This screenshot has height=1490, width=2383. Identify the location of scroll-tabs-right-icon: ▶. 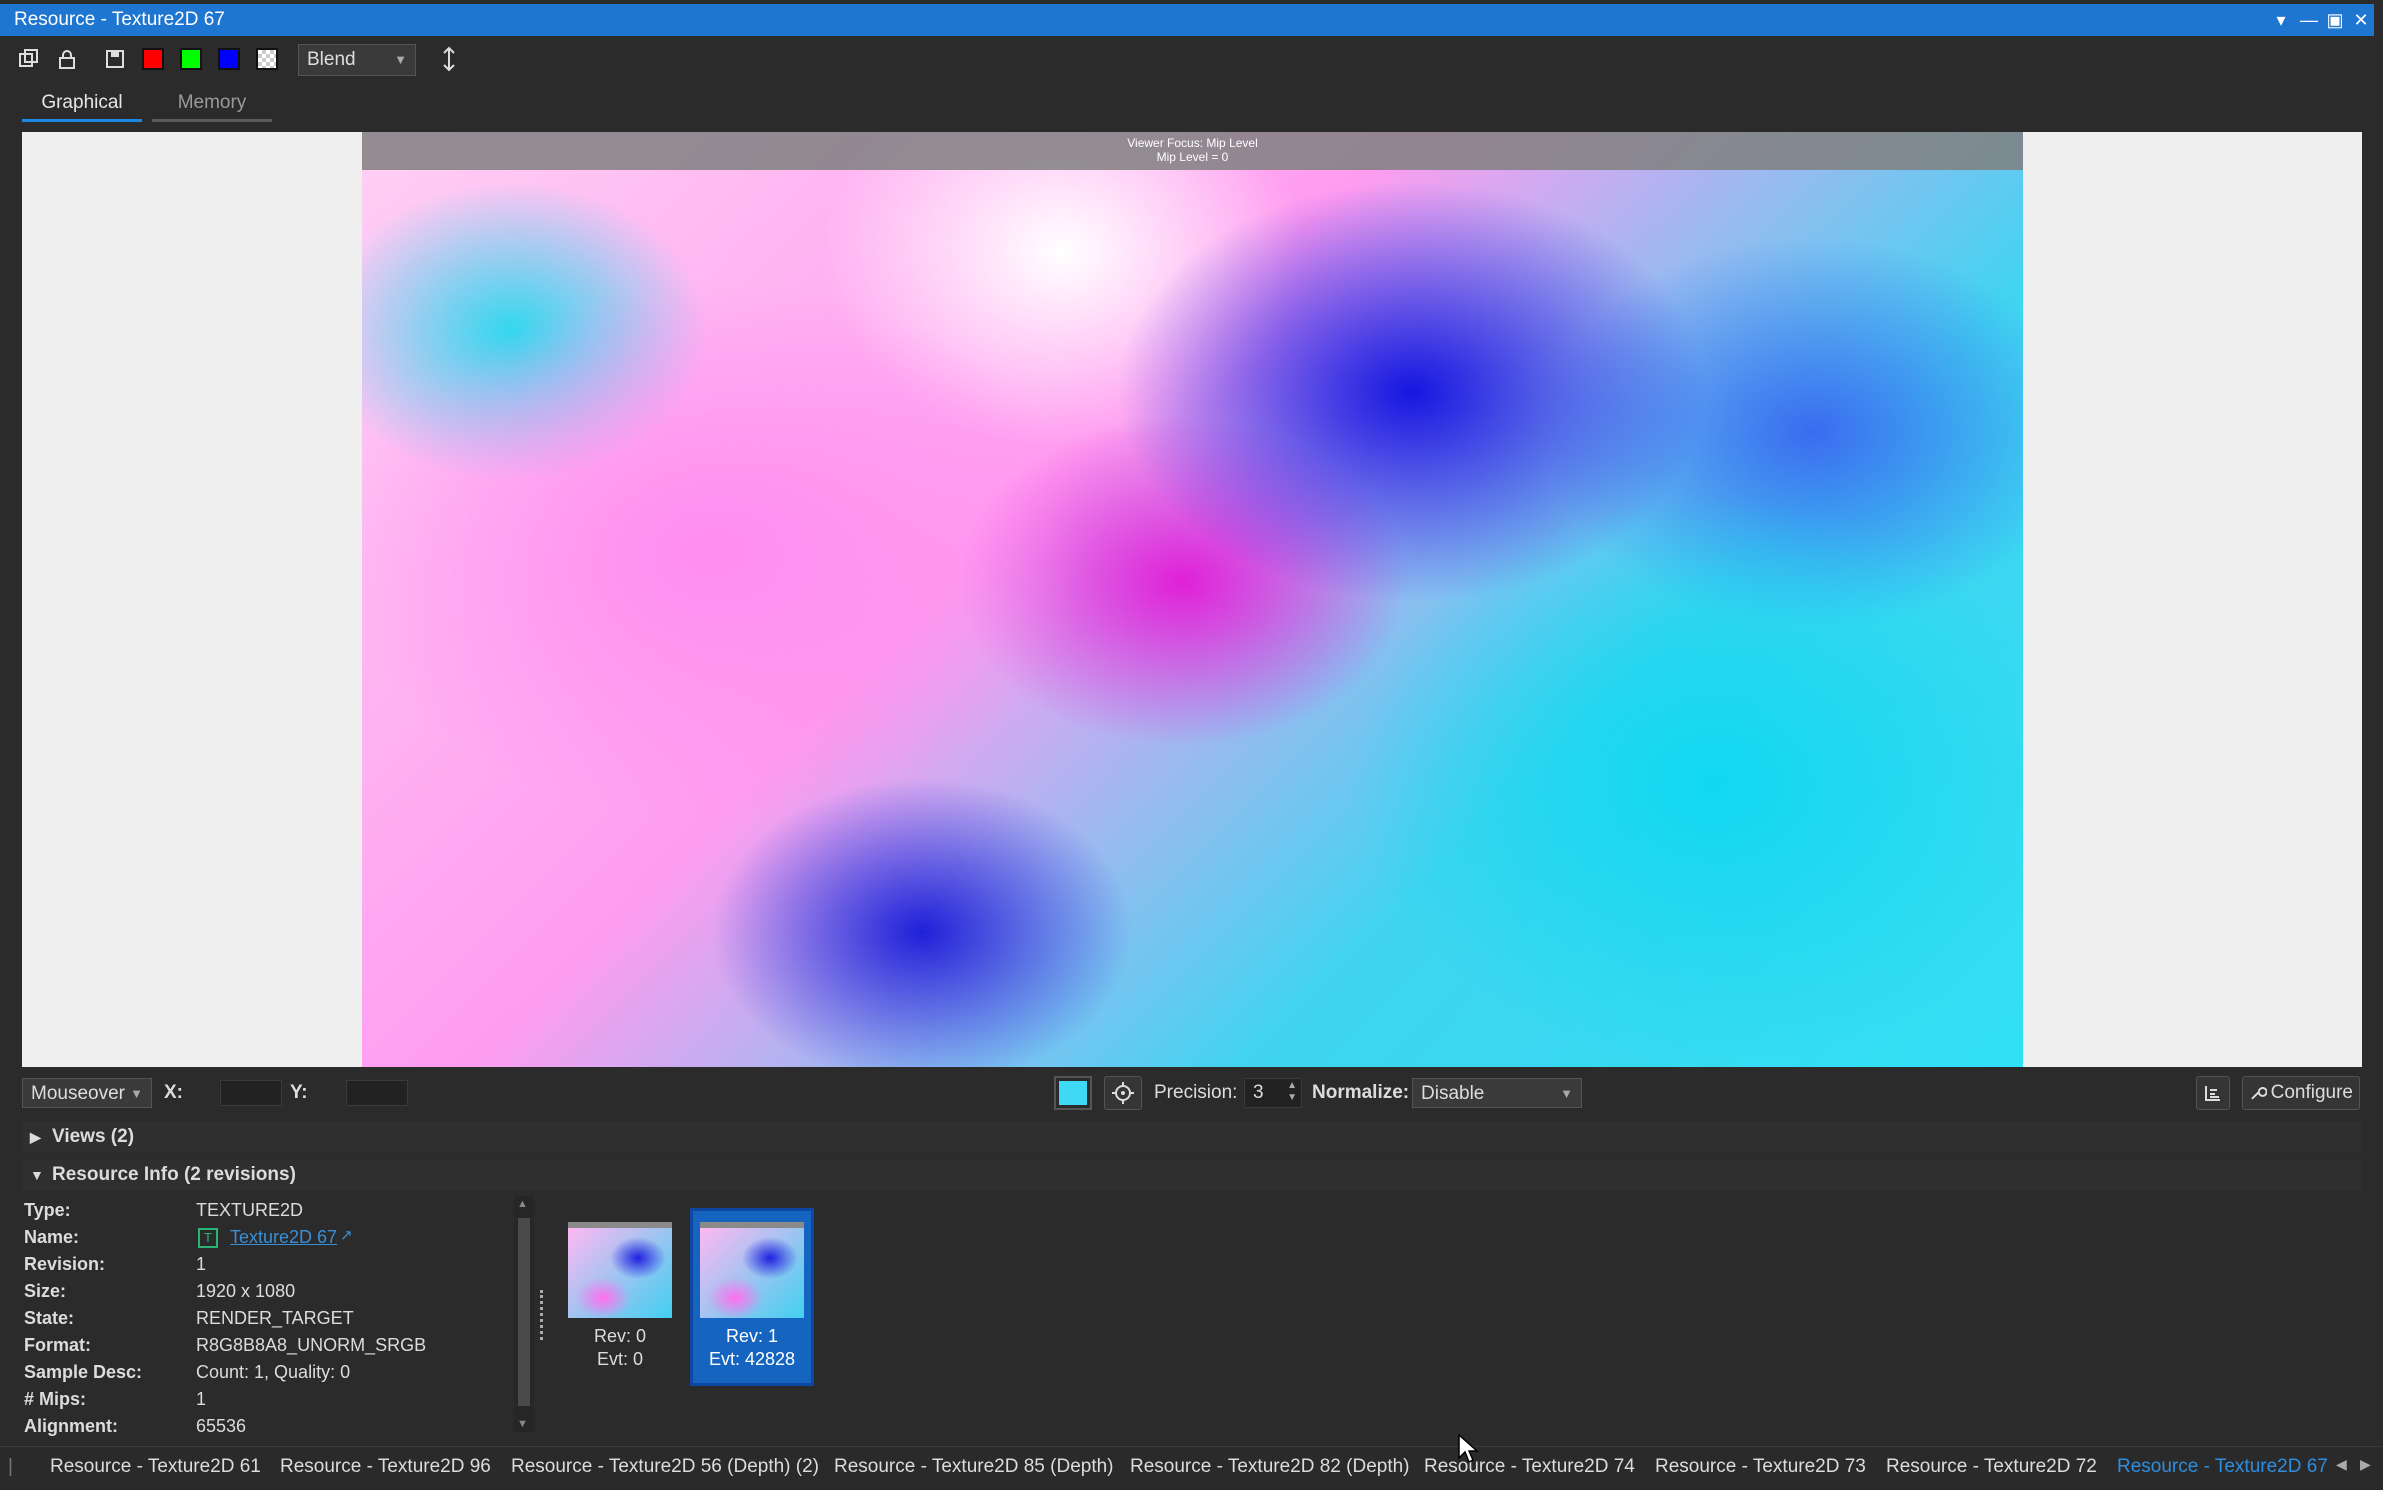
(2365, 1464).